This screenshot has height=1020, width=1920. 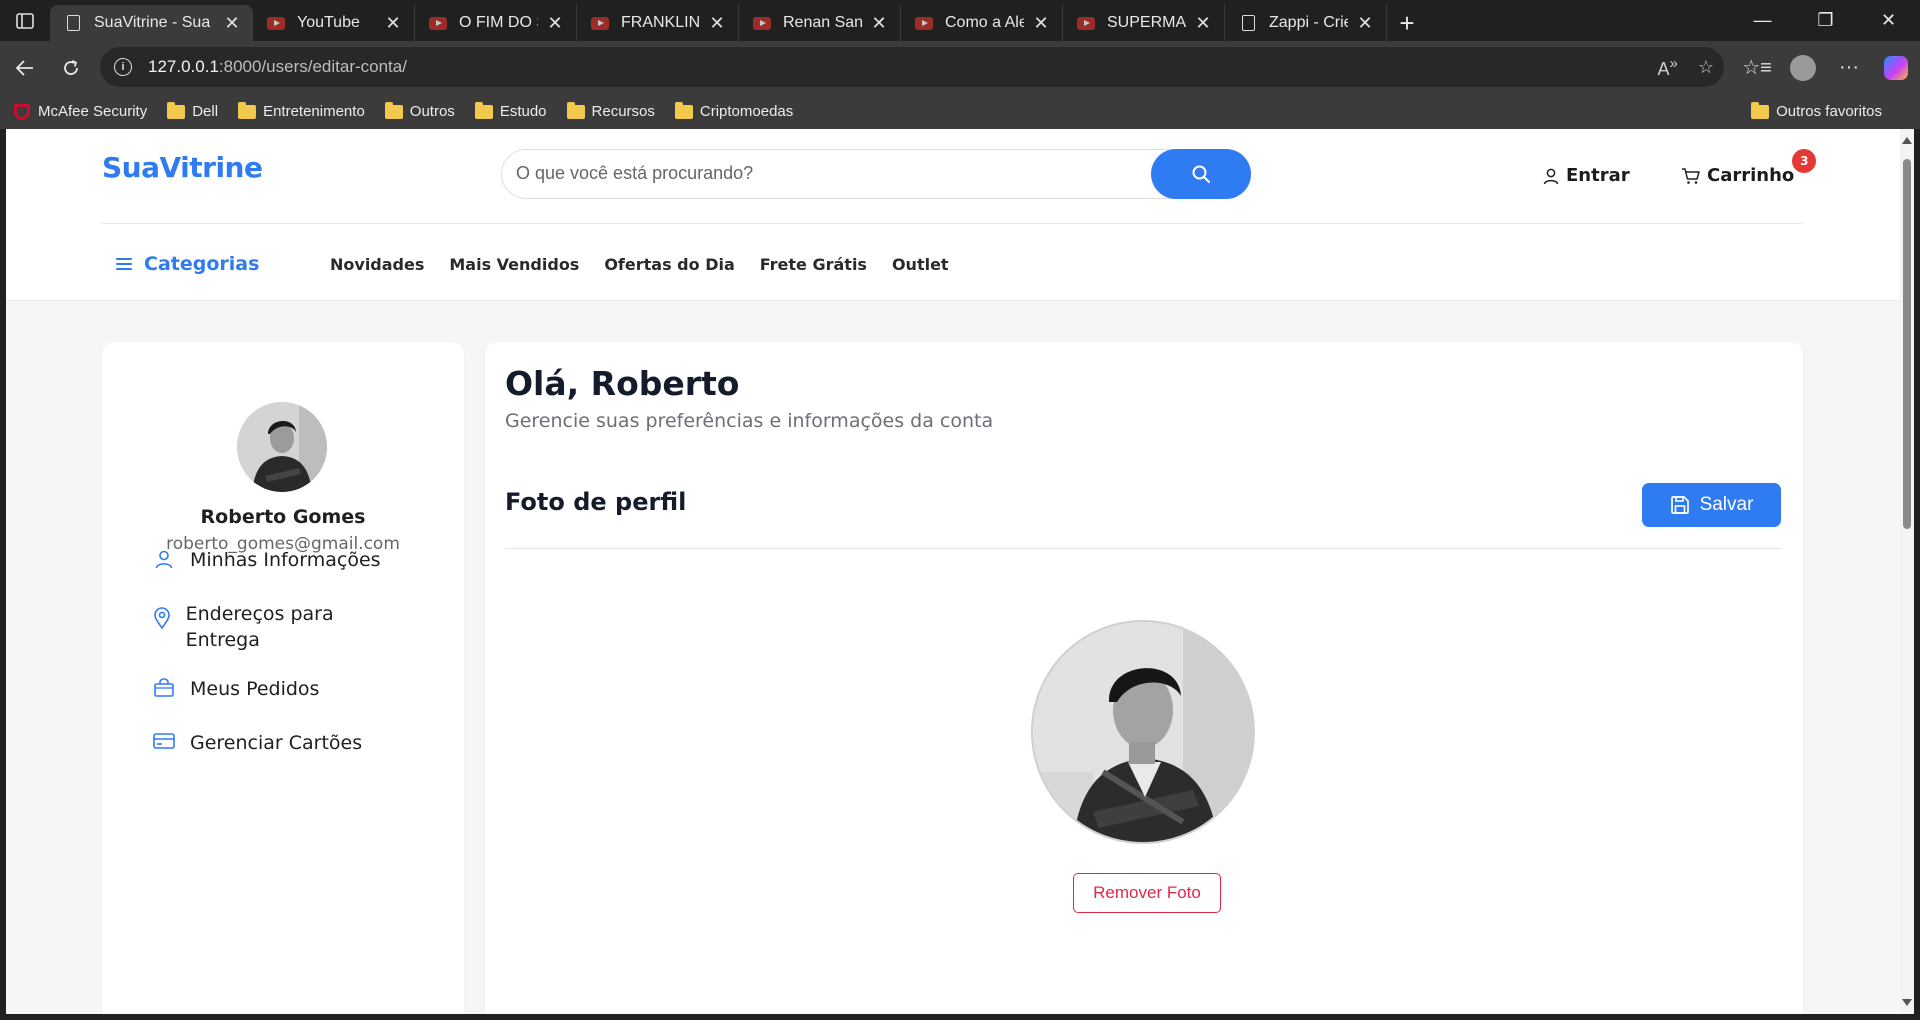 I want to click on search-button, so click(x=1201, y=173).